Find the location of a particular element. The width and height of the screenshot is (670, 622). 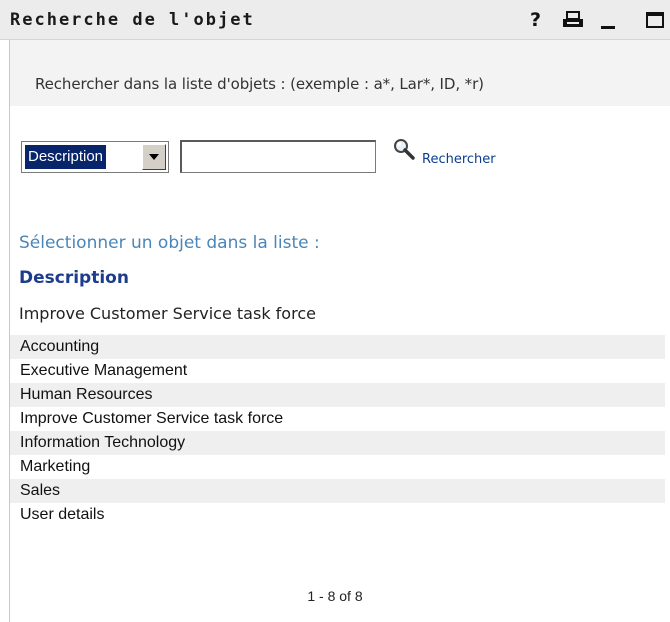

magnifier-icon is located at coordinates (404, 149).